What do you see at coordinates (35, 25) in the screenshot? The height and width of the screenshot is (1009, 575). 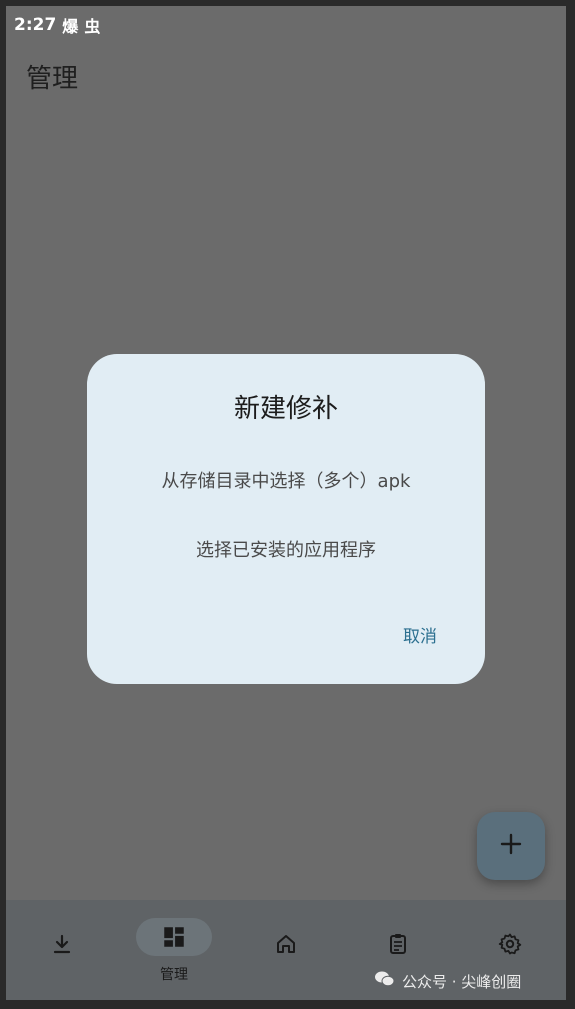 I see `status-time: 2:27` at bounding box center [35, 25].